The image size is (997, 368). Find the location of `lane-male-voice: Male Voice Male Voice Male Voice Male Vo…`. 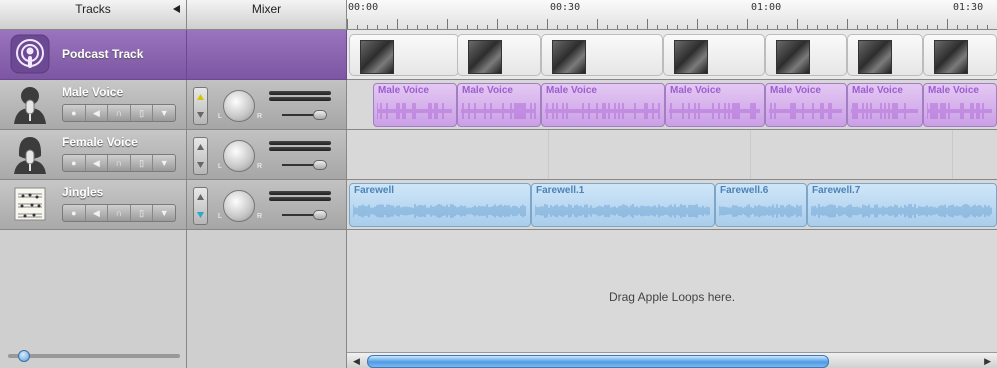

lane-male-voice: Male Voice Male Voice Male Voice Male Vo… is located at coordinates (672, 105).